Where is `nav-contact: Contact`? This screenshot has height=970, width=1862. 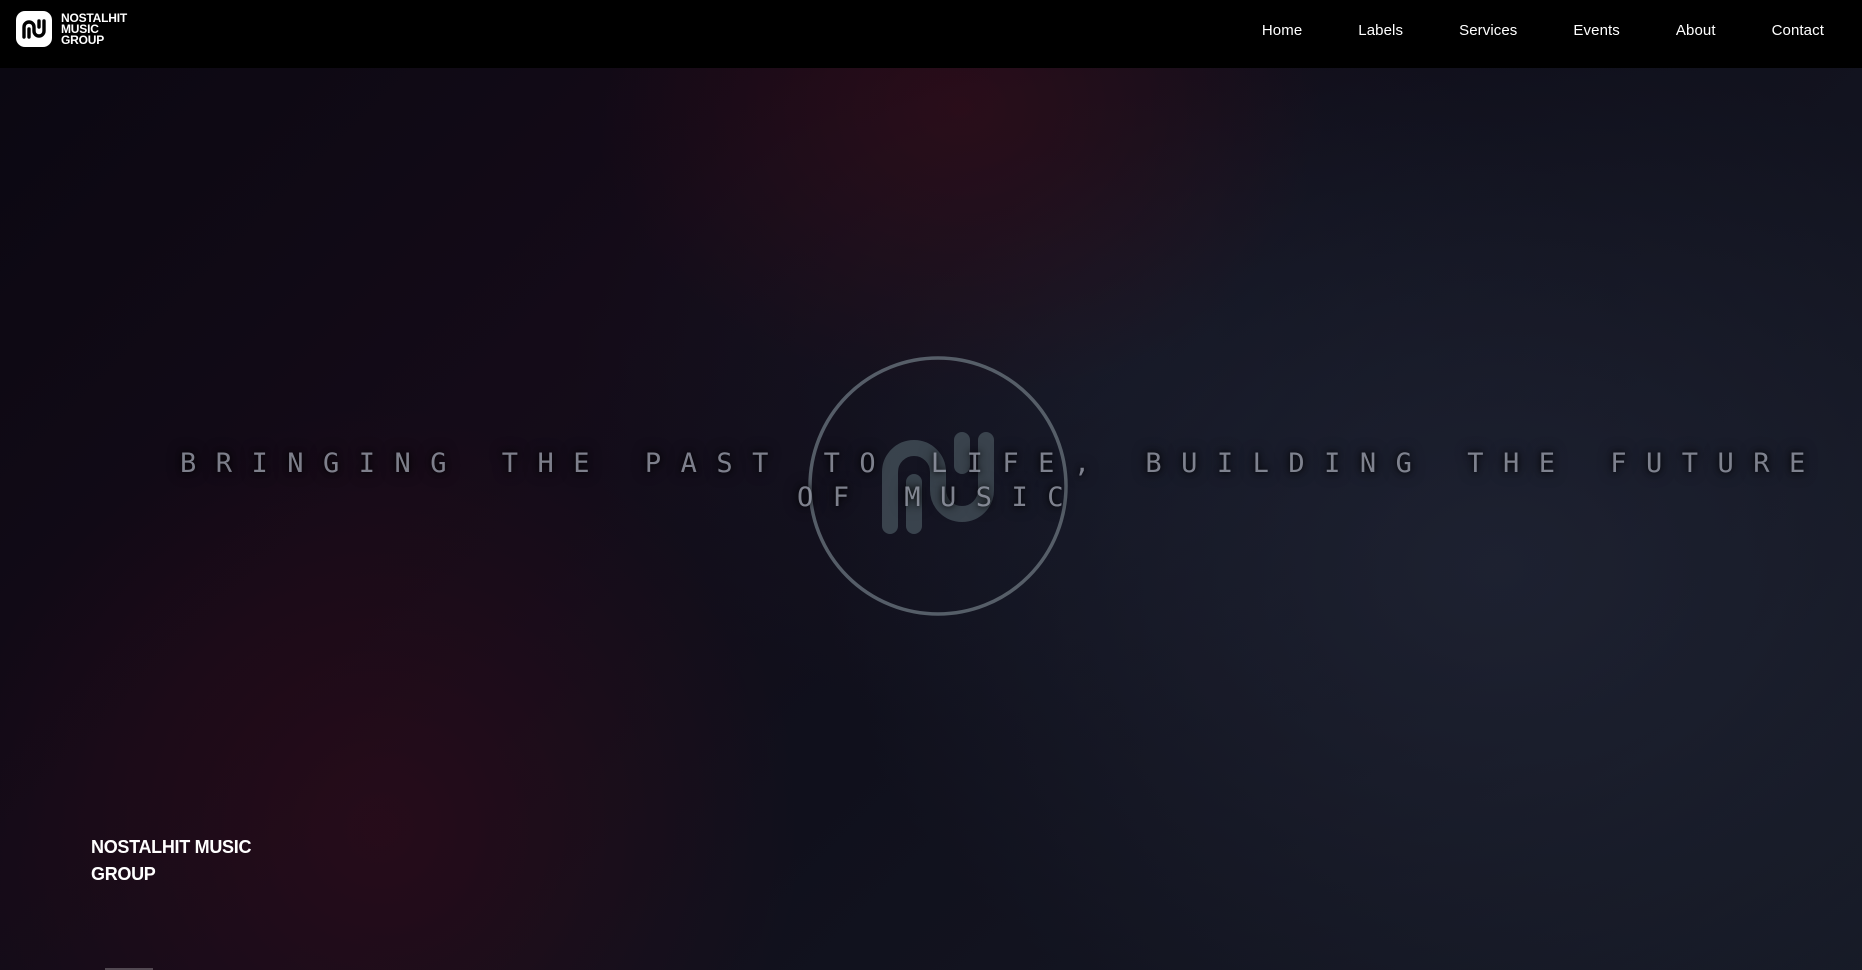
nav-contact: Contact is located at coordinates (1798, 30).